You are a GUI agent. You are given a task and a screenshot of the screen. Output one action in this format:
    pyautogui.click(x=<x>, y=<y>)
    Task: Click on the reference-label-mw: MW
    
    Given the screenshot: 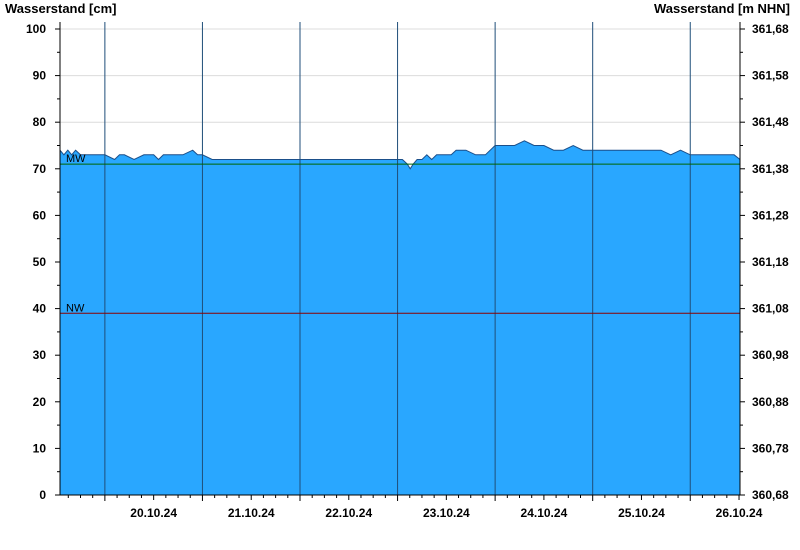 What is the action you would take?
    pyautogui.click(x=76, y=159)
    